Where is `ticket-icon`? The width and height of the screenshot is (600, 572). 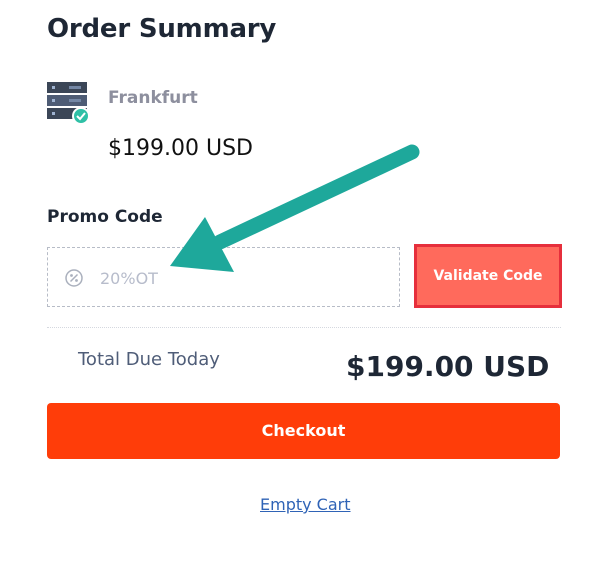 ticket-icon is located at coordinates (74, 278).